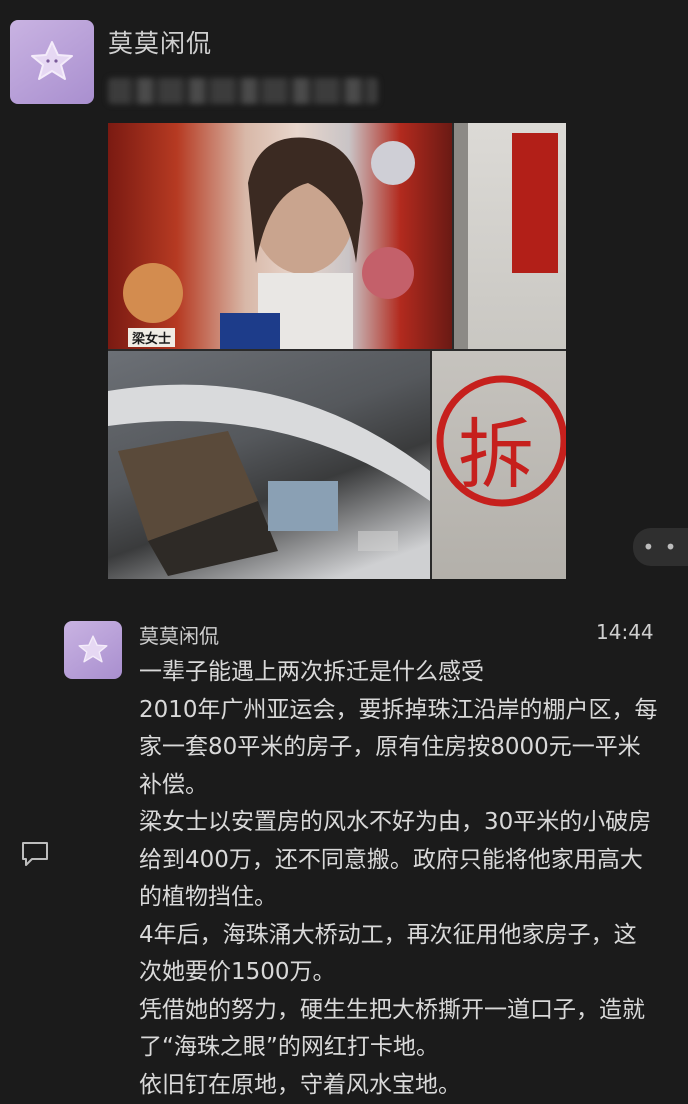 Image resolution: width=688 pixels, height=1104 pixels. I want to click on commenter-avatar, so click(93, 650).